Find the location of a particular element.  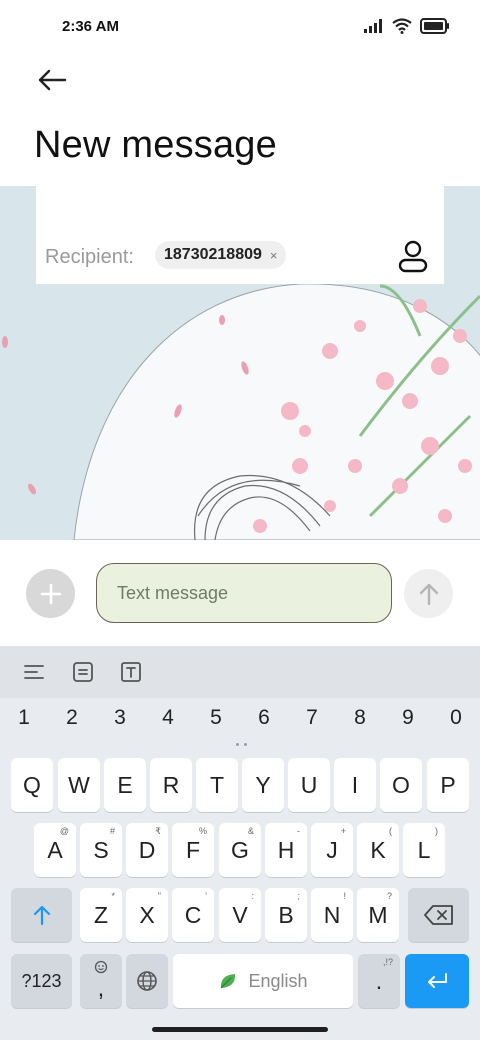

compose-bar is located at coordinates (240, 593).